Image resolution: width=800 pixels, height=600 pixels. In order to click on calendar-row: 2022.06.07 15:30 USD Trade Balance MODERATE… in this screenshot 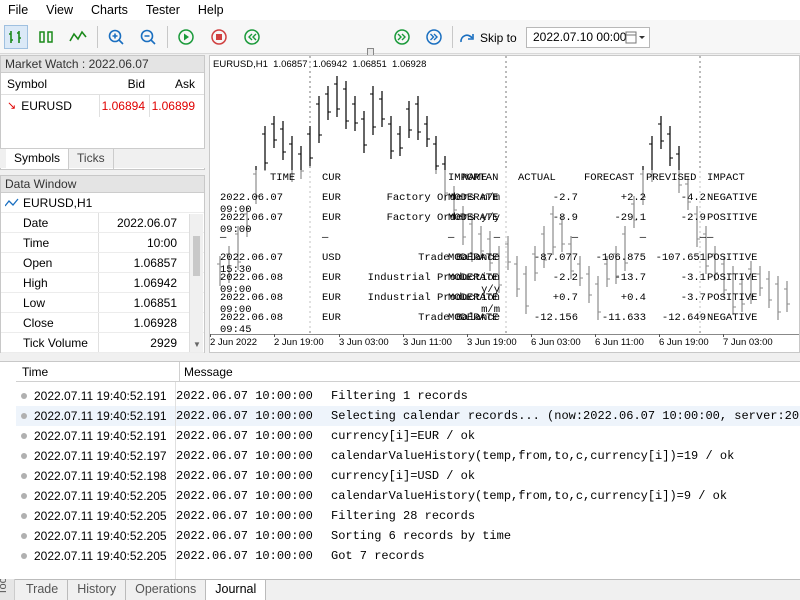, I will do `click(504, 264)`.